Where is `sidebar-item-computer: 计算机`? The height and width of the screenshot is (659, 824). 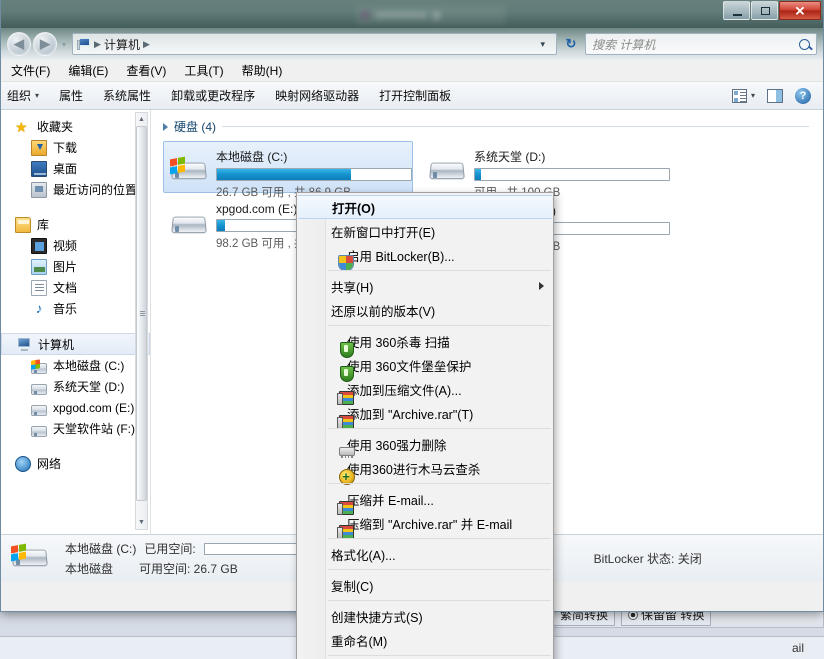
sidebar-item-computer: 计算机 is located at coordinates (75, 344).